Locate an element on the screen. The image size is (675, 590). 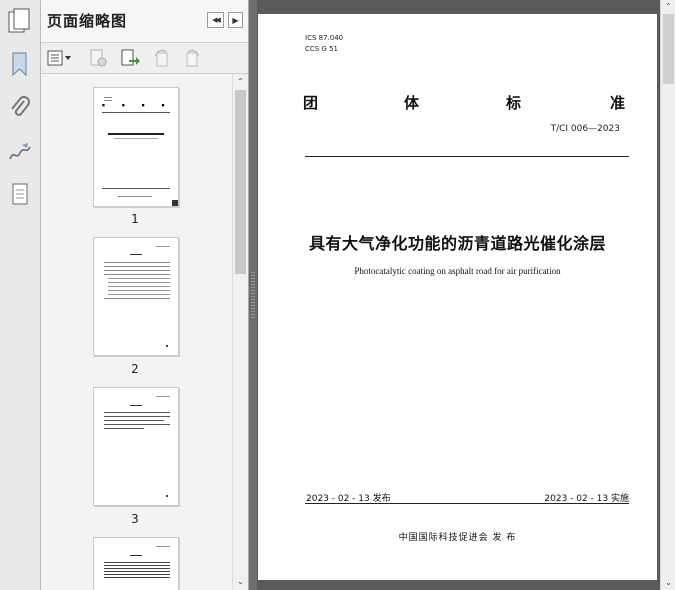
page-thumbnail-1: ■ ■ ■ ■ is located at coordinates (136, 147).